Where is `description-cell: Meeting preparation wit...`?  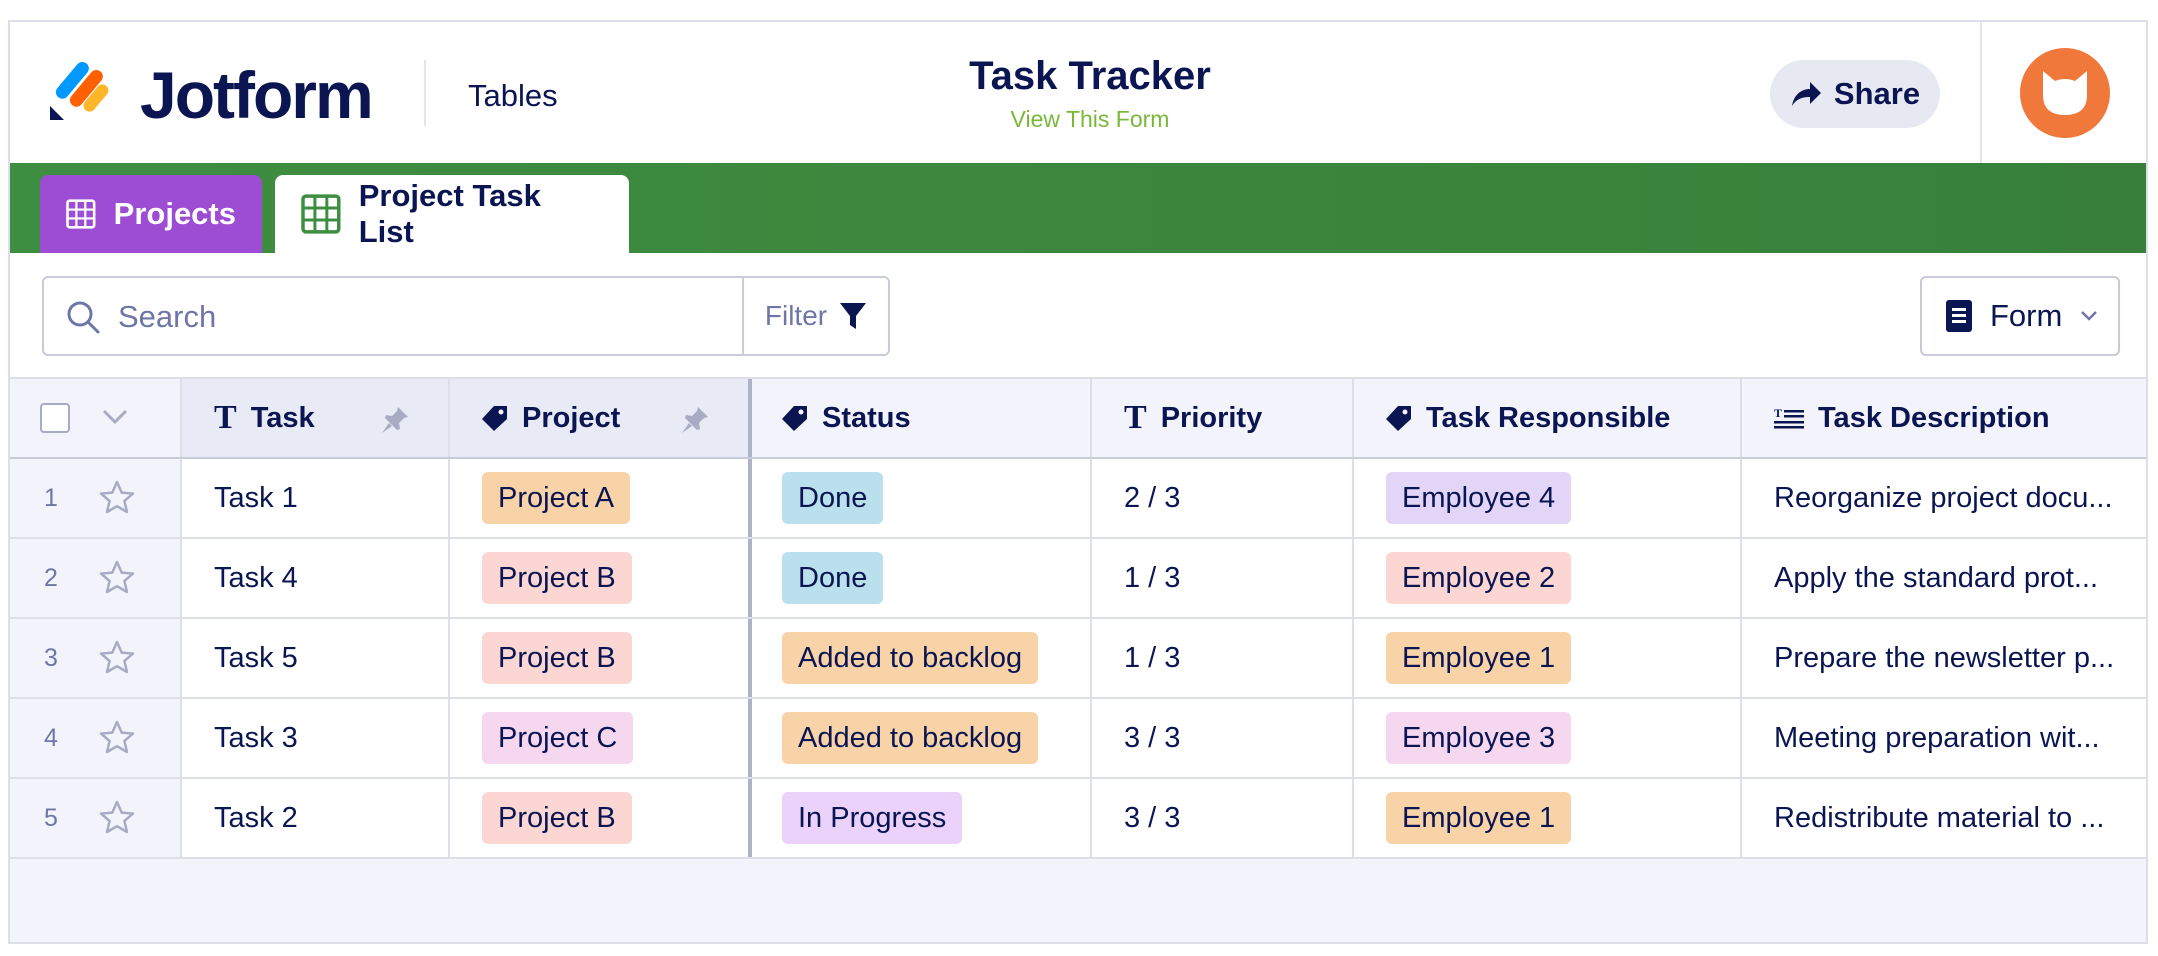
description-cell: Meeting preparation wit... is located at coordinates (1944, 738).